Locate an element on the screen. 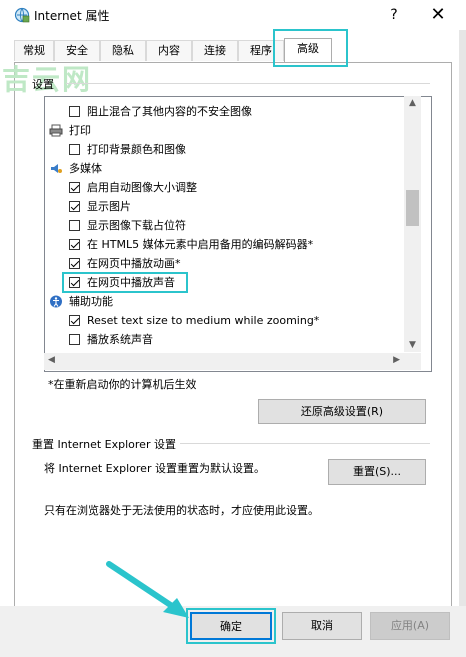 This screenshot has height=657, width=466. setting-row: 启用自动图像大小调整 is located at coordinates (225, 187).